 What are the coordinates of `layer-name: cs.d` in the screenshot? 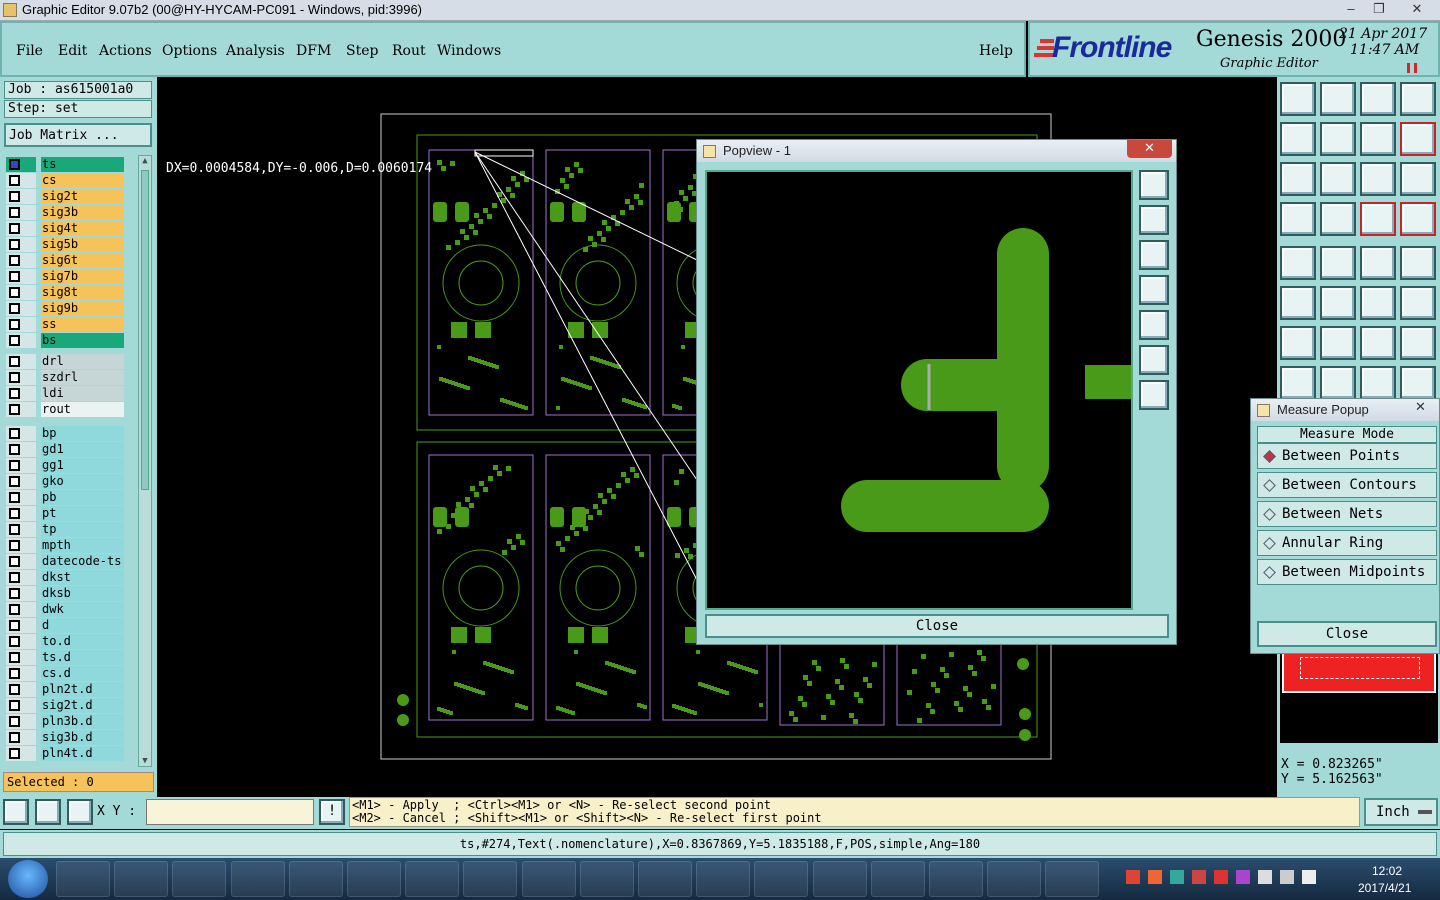 It's located at (82, 673).